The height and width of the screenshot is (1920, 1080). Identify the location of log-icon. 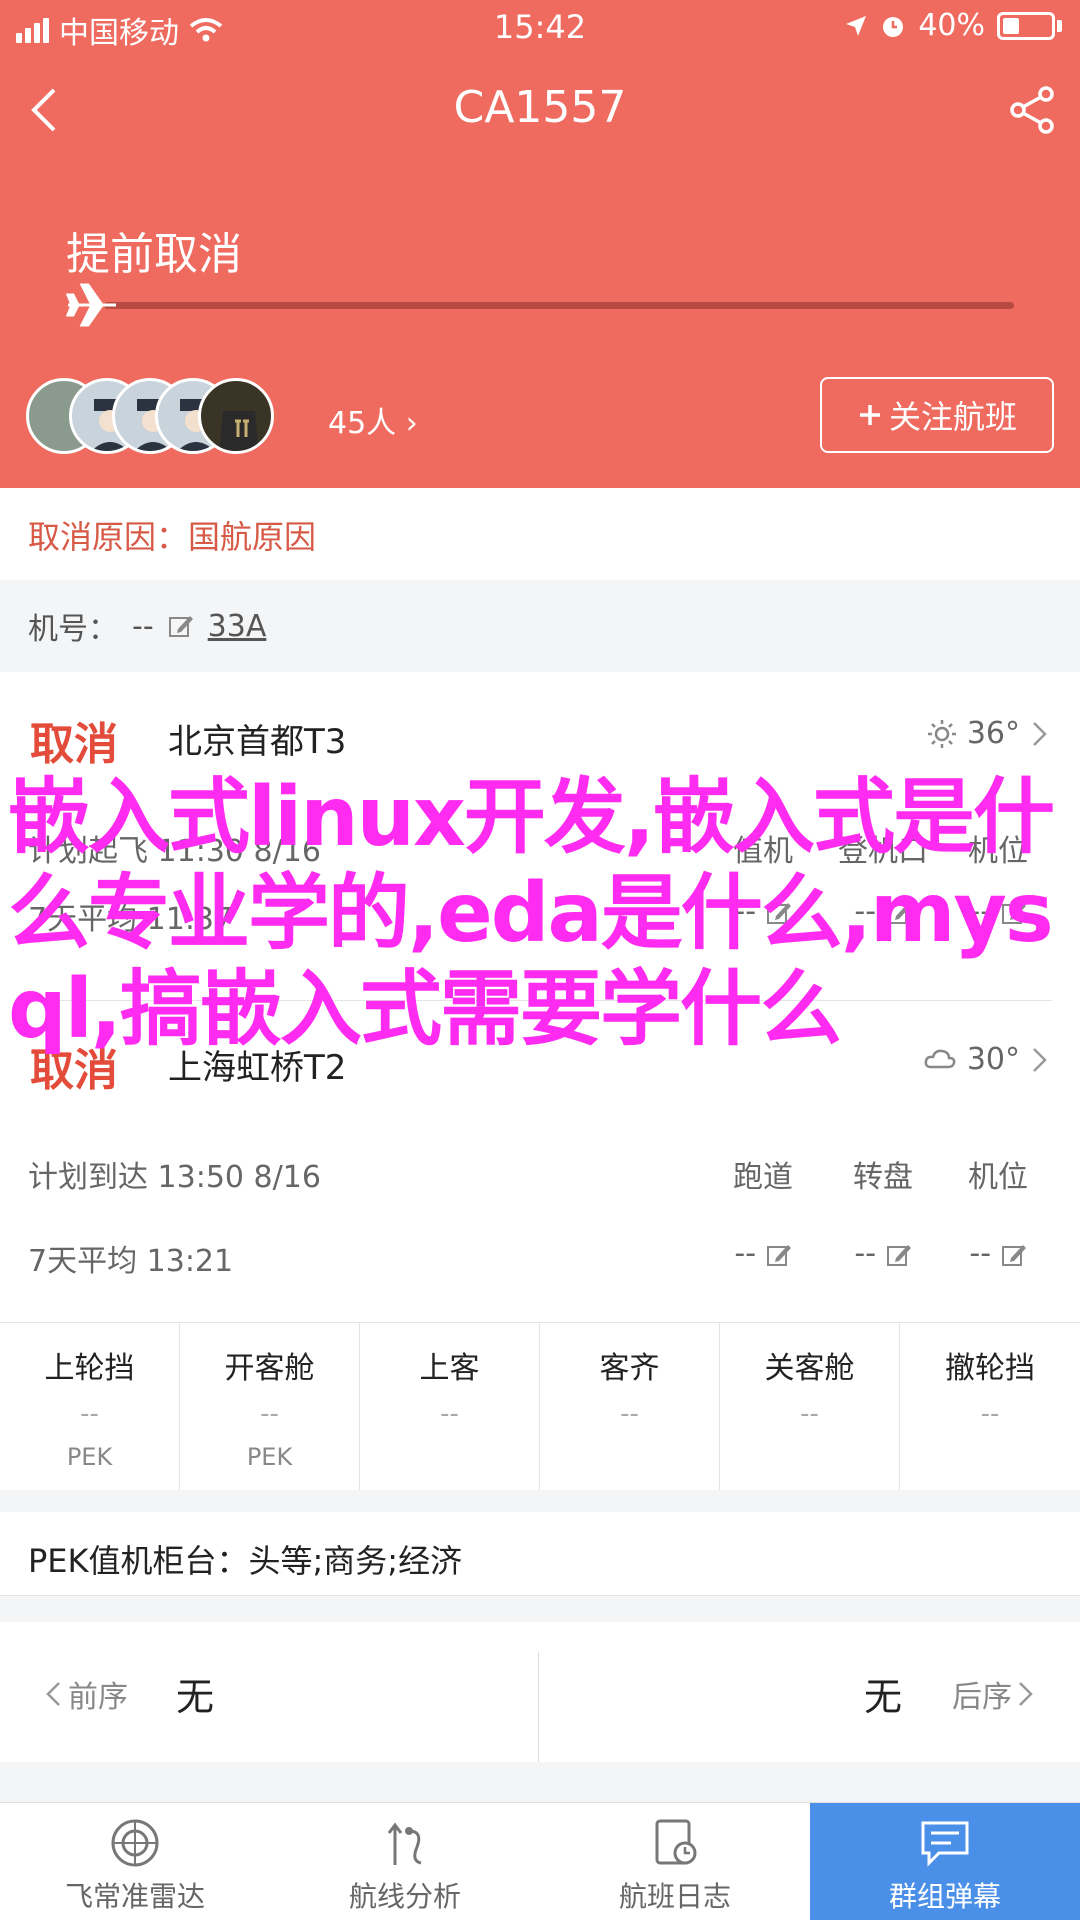
(676, 1842).